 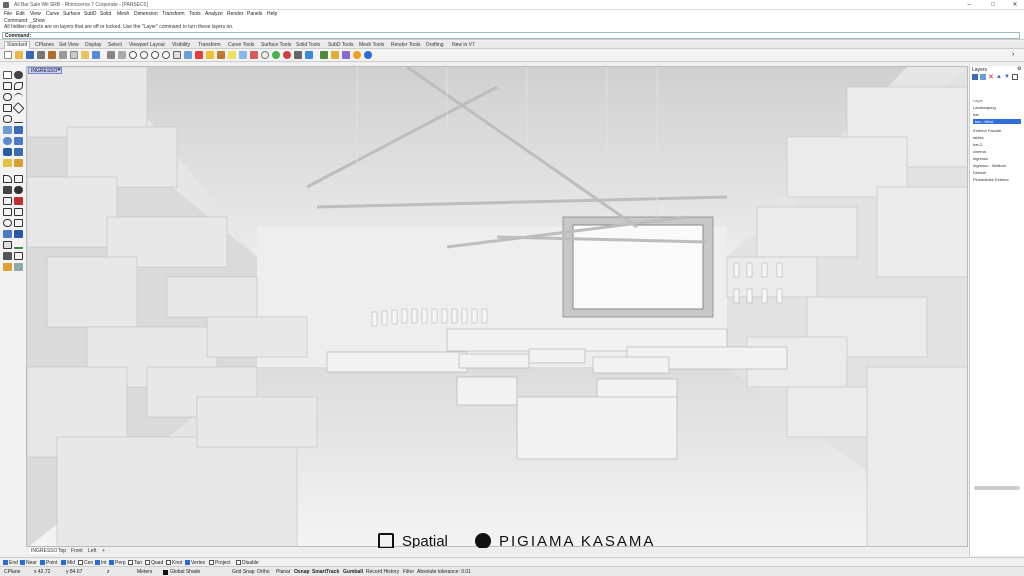 I want to click on new-sublayer-icon, so click(x=983, y=77).